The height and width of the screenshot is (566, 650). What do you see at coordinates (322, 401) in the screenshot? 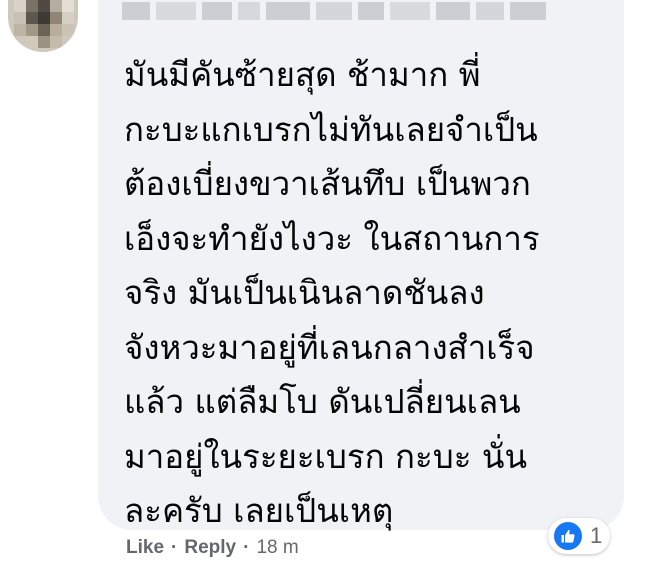
I see `comment-line: แล้ว แต่ลืมโบ ดันเปลี่ยนเลน` at bounding box center [322, 401].